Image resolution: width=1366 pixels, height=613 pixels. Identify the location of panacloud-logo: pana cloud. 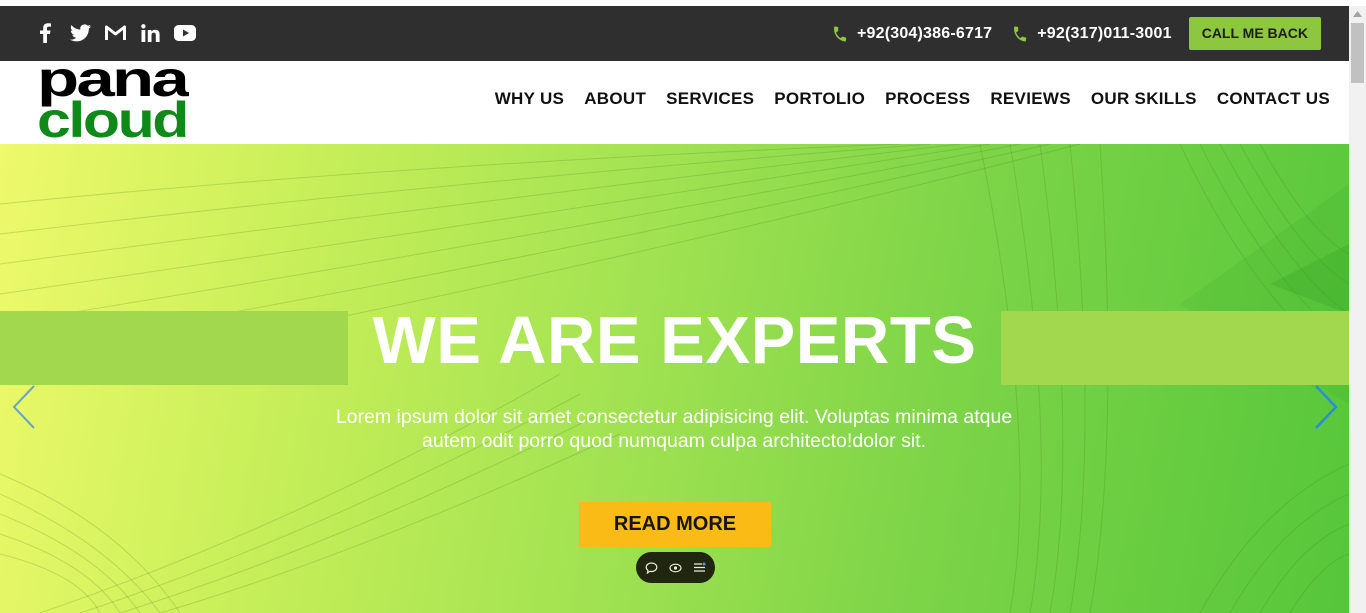
(115, 99).